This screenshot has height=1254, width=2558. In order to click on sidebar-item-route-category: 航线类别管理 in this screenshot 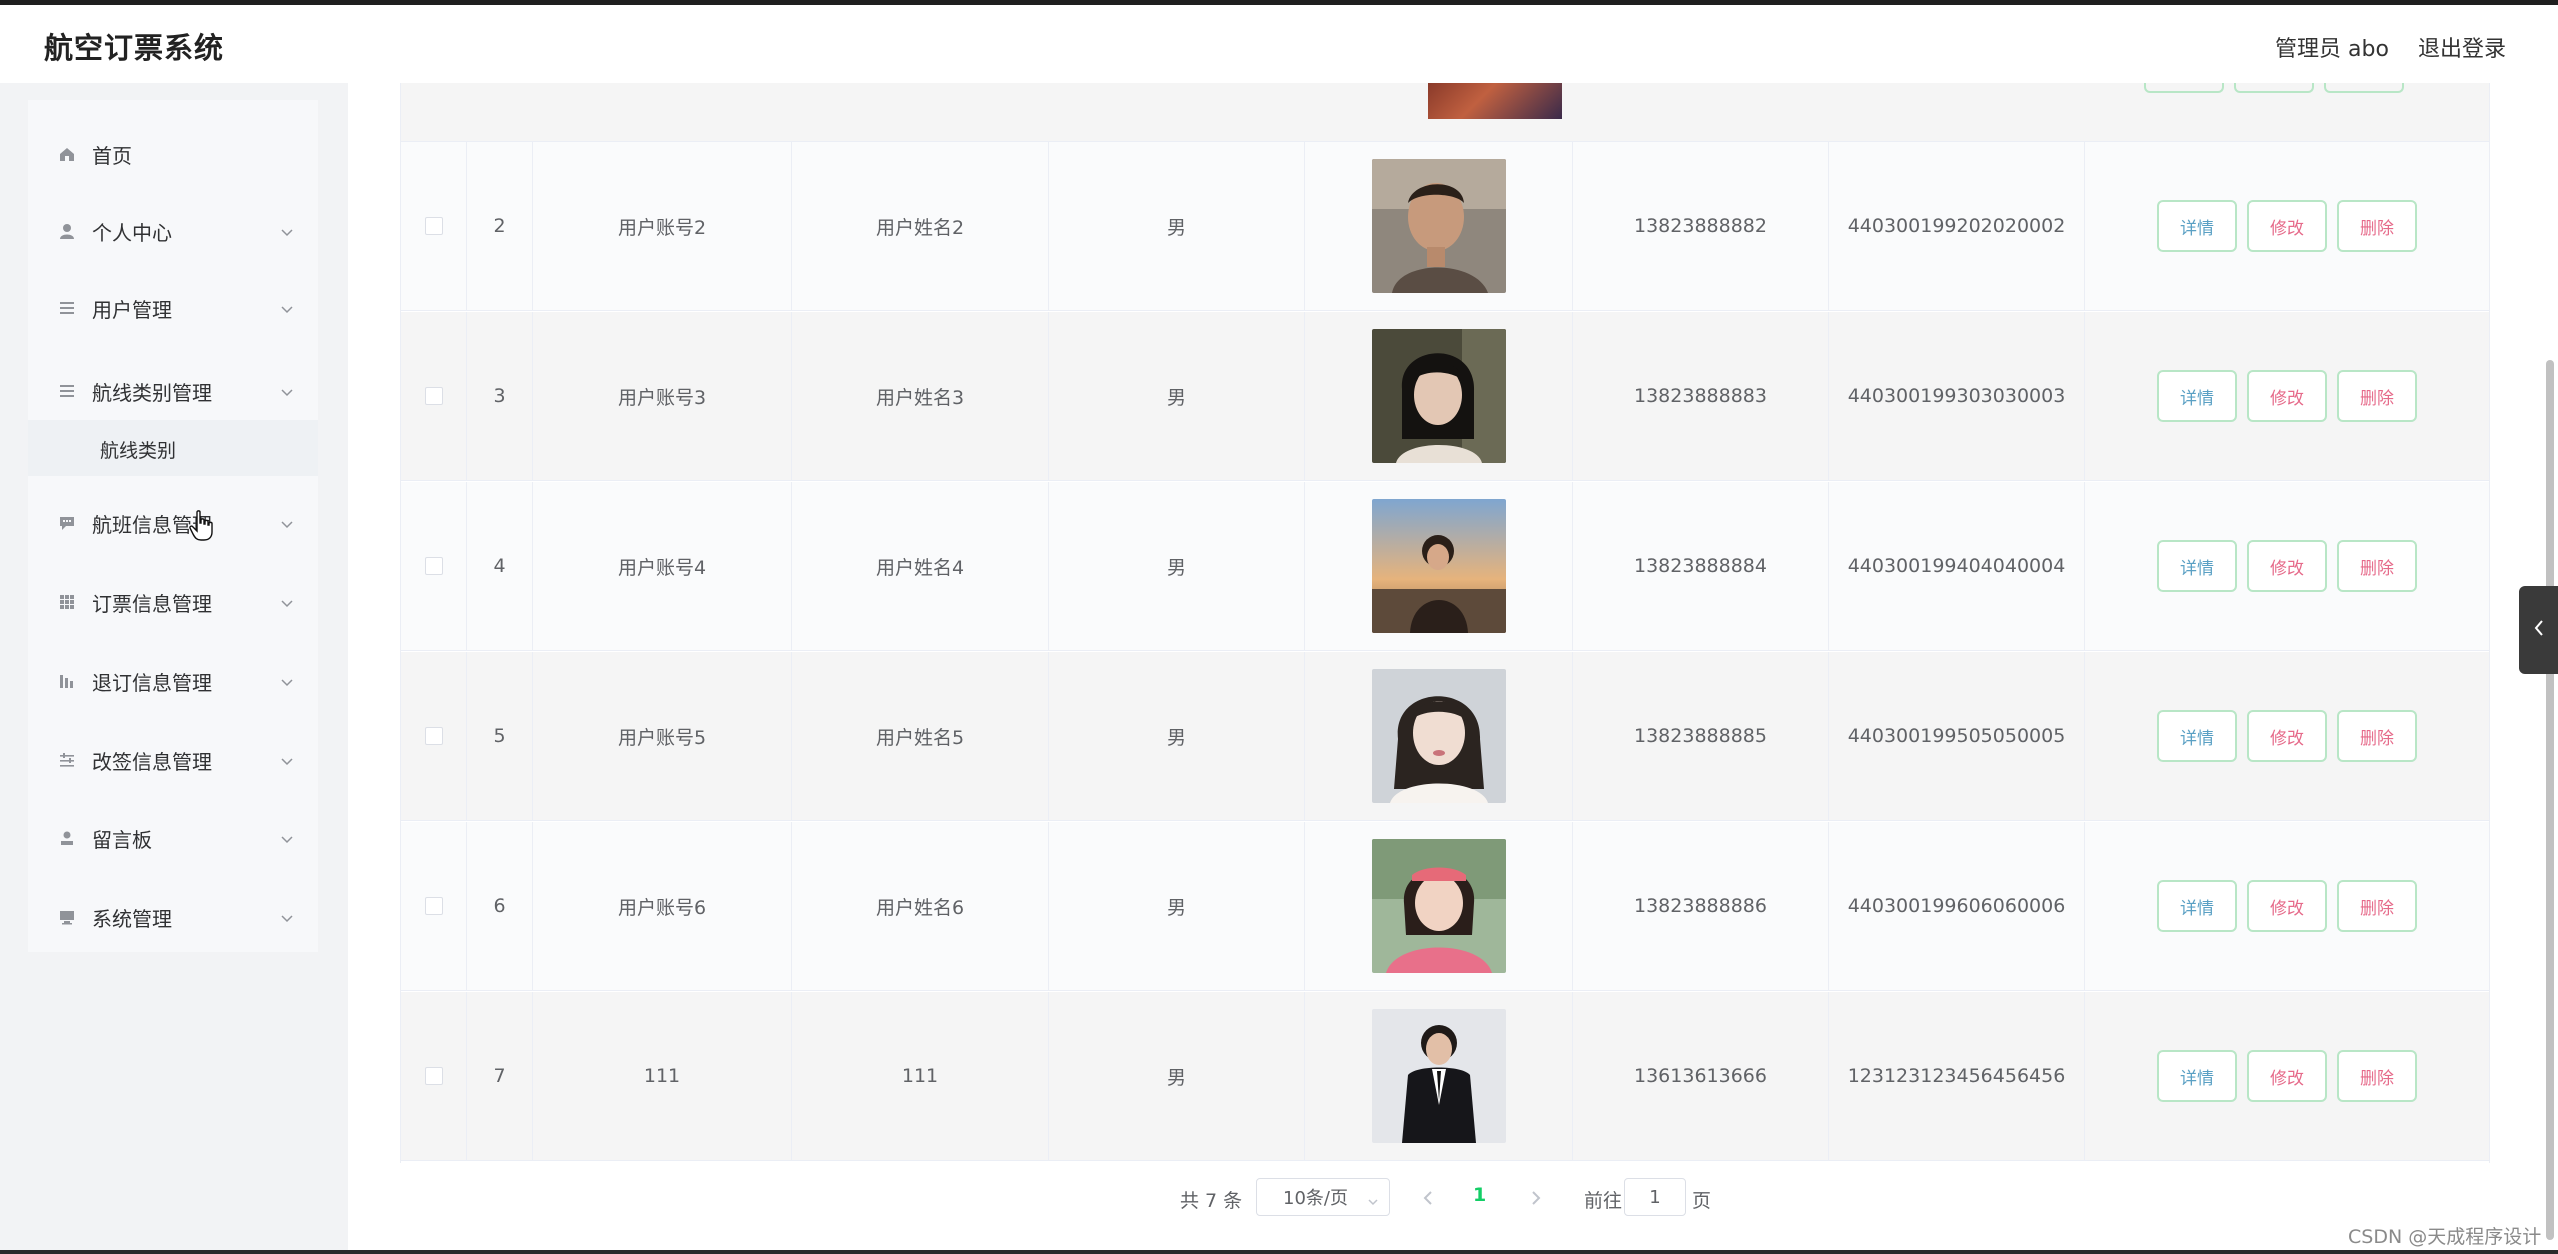, I will do `click(173, 391)`.